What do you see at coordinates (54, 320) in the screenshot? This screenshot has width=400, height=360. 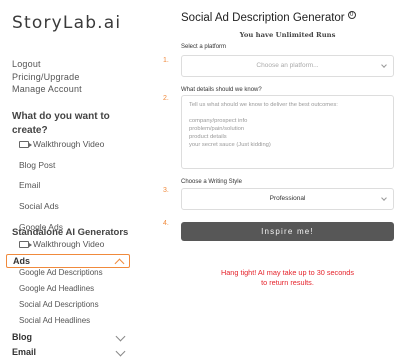 I see `sidebar-item-social-ad-headlines: Social Ad Headlines` at bounding box center [54, 320].